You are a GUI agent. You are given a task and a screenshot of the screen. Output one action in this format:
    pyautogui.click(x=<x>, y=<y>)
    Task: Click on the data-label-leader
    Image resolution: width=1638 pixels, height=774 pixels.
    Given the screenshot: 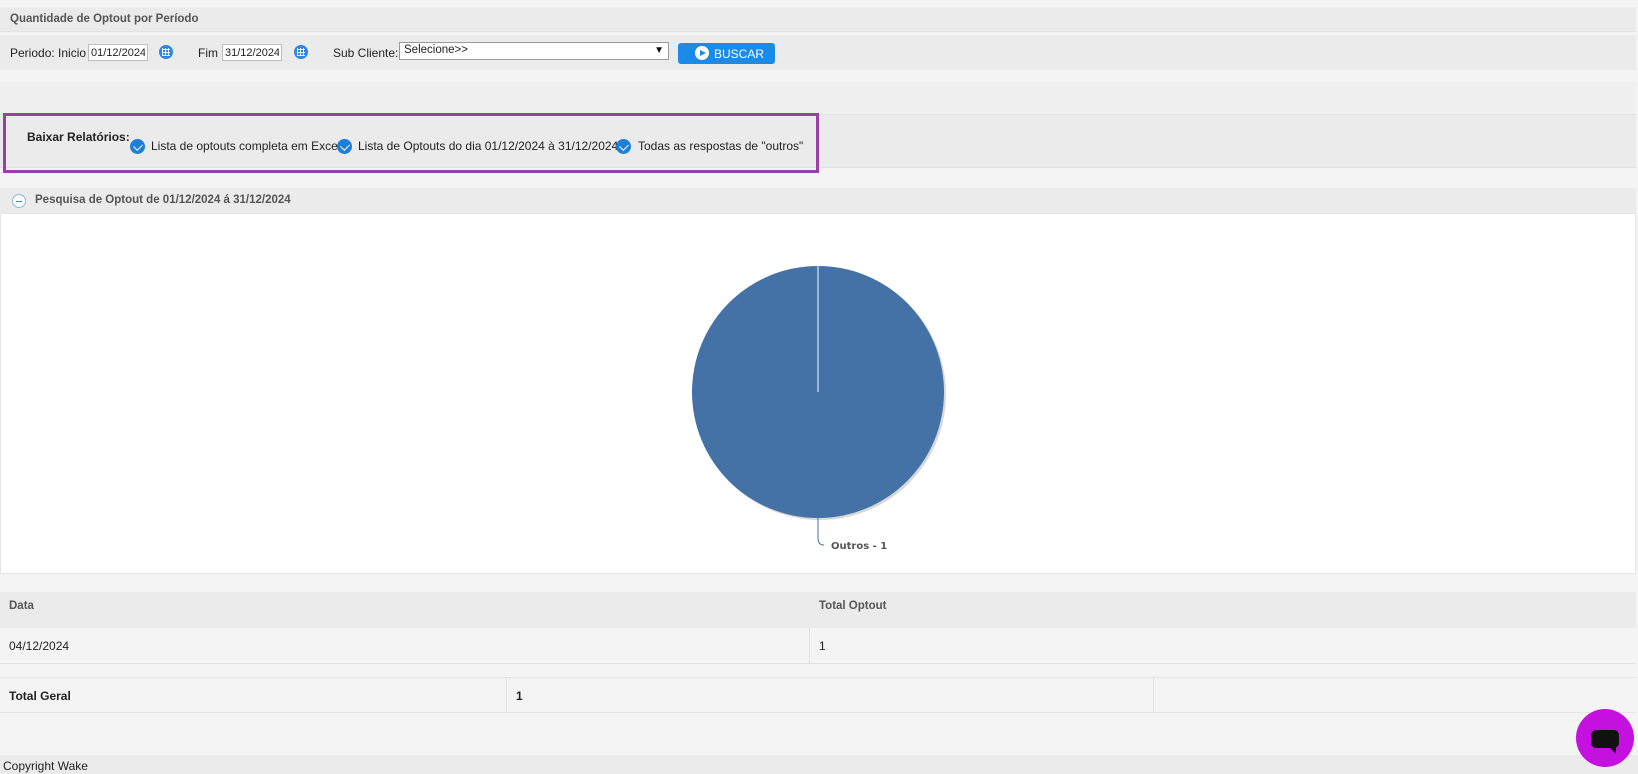 What is the action you would take?
    pyautogui.click(x=821, y=532)
    